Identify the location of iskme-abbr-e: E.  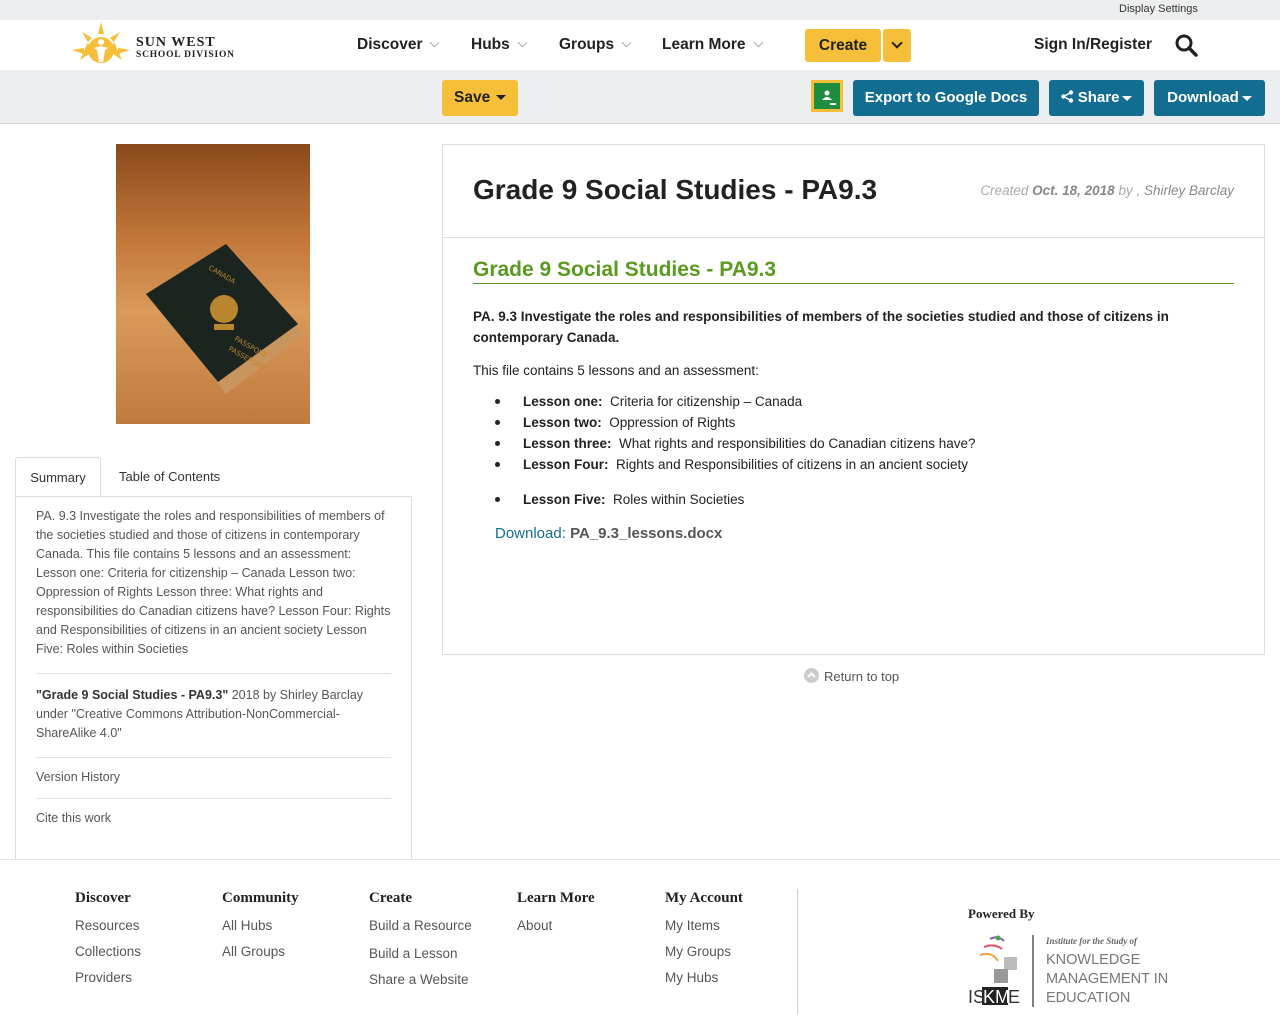
(1014, 997).